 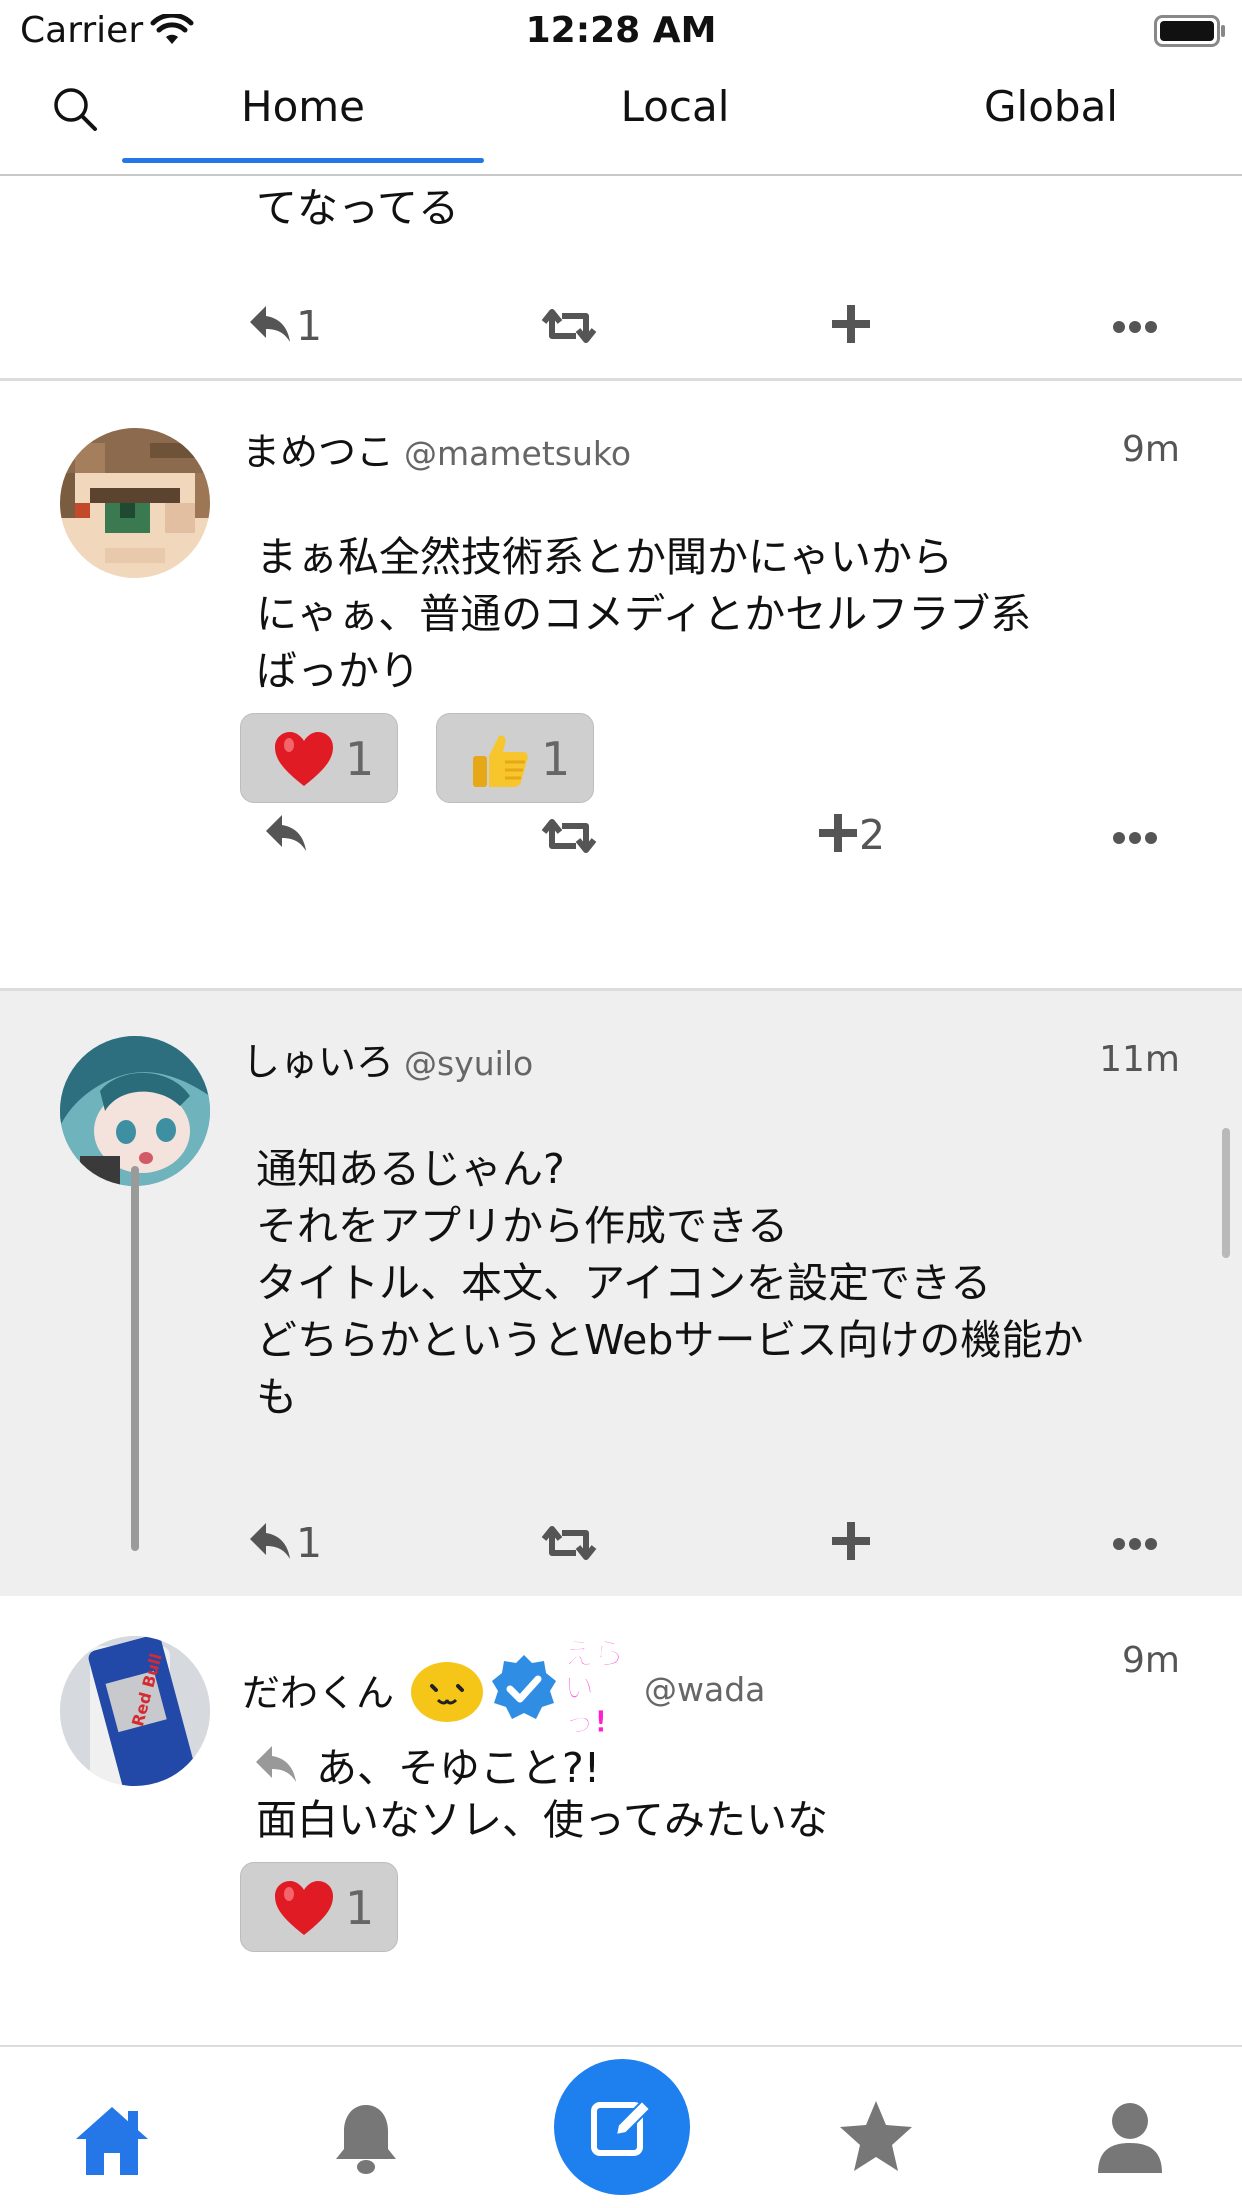 I want to click on add-reaction-button: 2, so click(x=865, y=839).